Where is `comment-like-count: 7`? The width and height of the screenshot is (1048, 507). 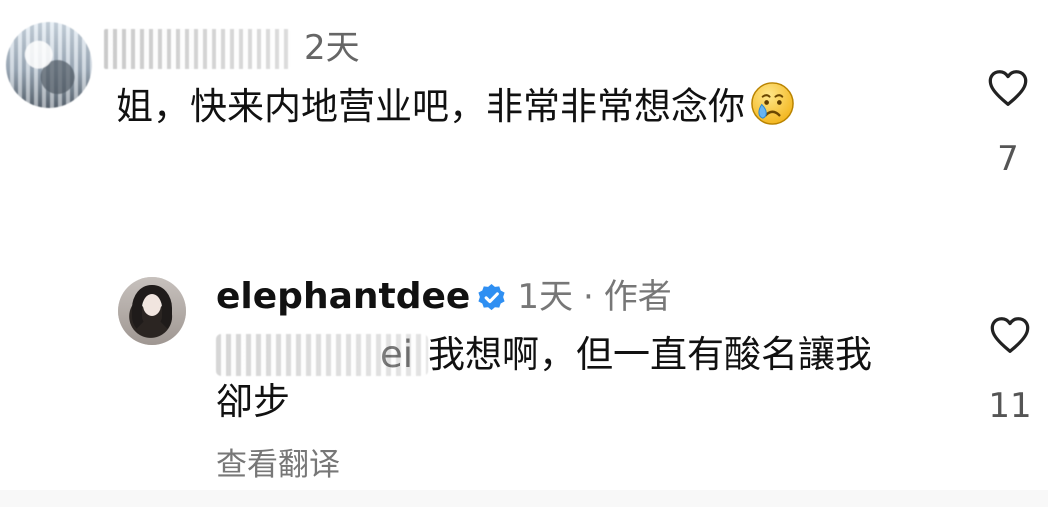 comment-like-count: 7 is located at coordinates (1008, 159).